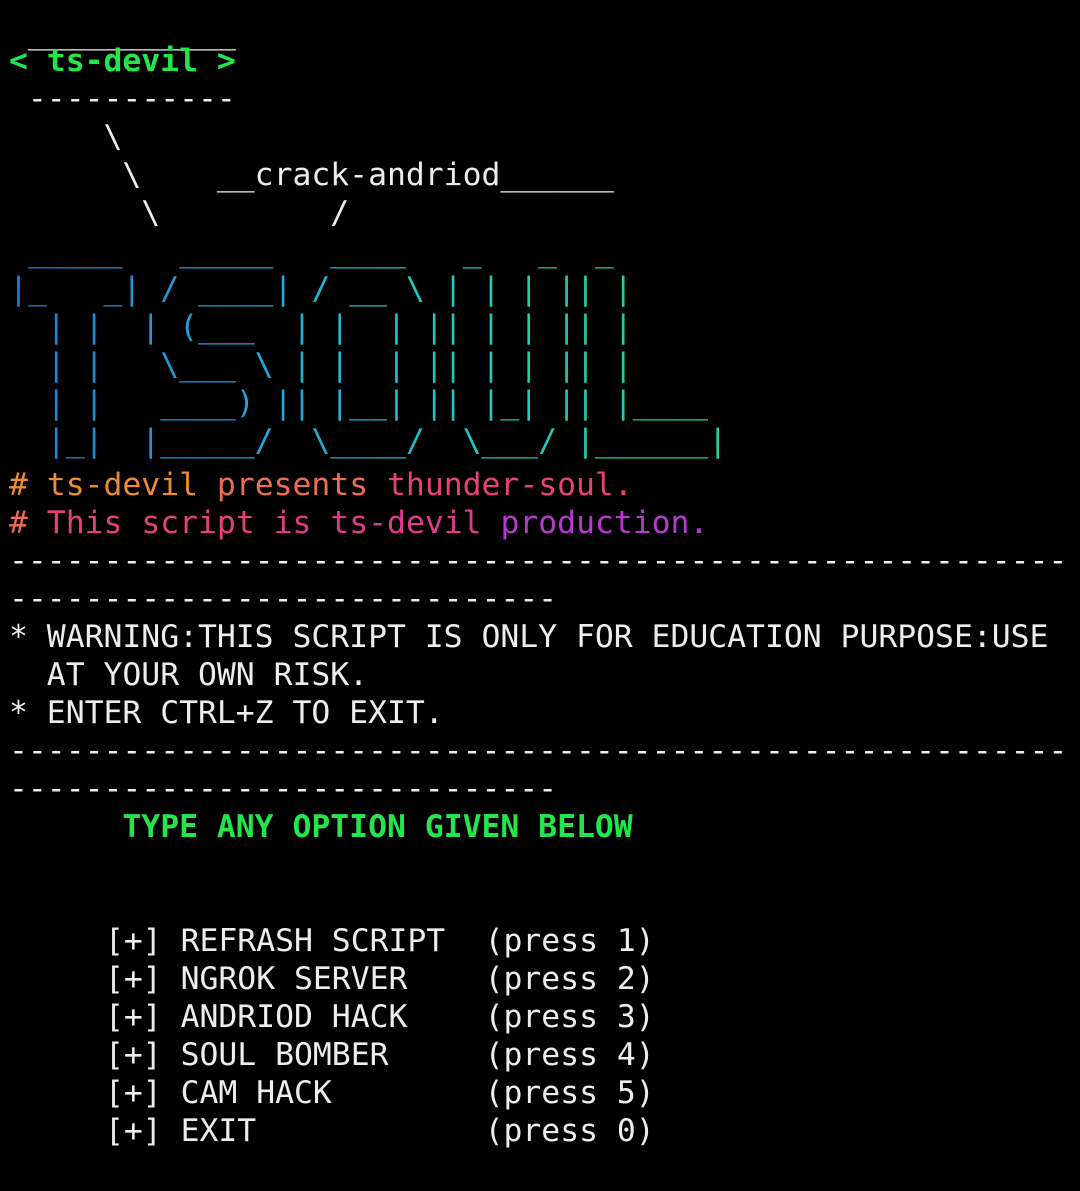 Image resolution: width=1080 pixels, height=1191 pixels. What do you see at coordinates (294, 979) in the screenshot?
I see `menu-label: NGROK SERVER` at bounding box center [294, 979].